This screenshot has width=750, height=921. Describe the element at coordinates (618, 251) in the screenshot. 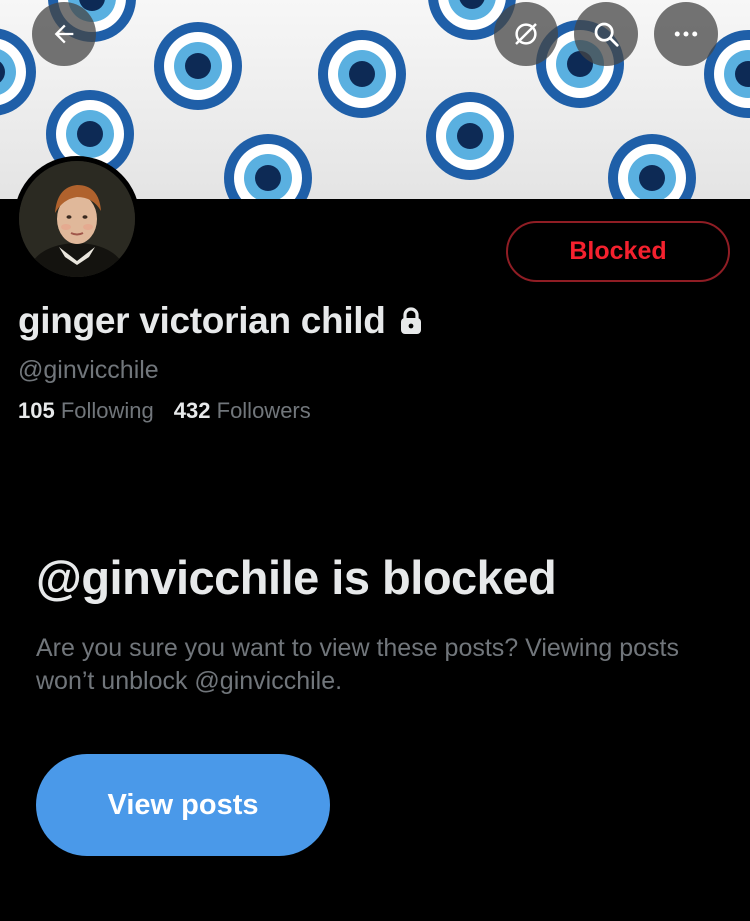

I see `blocked-button: Blocked` at that location.